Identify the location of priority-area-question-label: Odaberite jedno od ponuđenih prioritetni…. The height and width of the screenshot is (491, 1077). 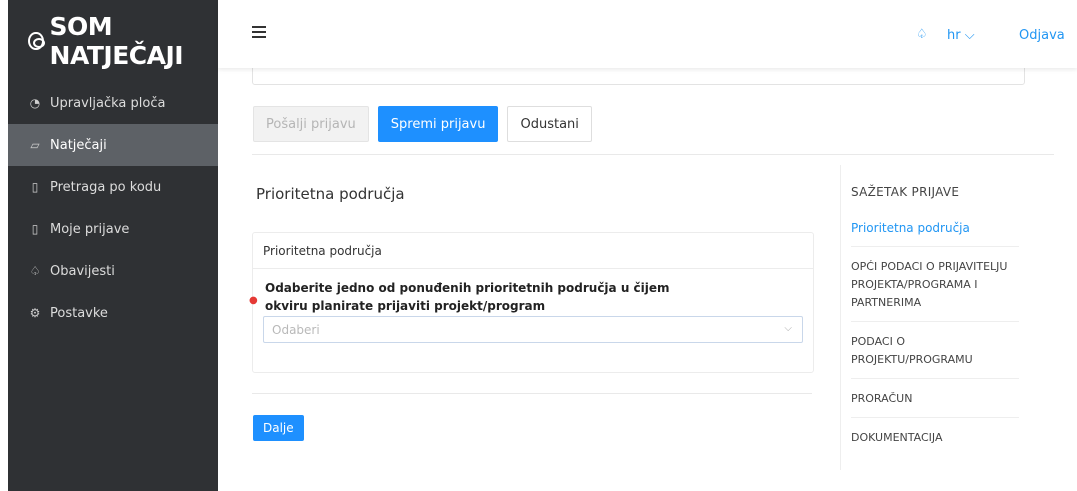
(467, 297).